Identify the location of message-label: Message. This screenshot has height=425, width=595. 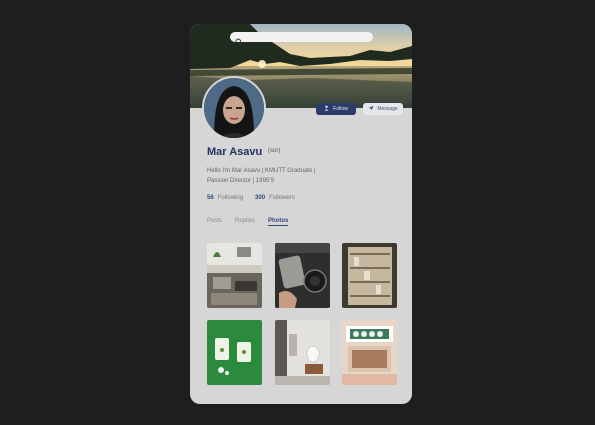
(387, 109).